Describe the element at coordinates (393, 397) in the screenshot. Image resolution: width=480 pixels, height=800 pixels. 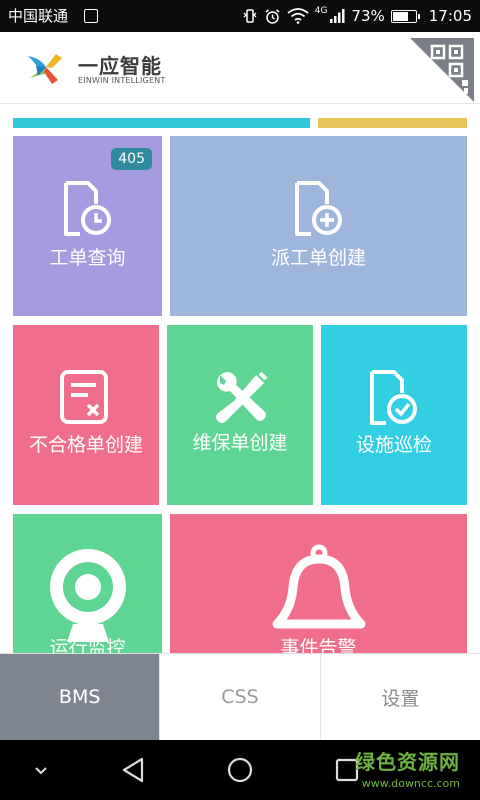
I see `document-check-icon` at that location.